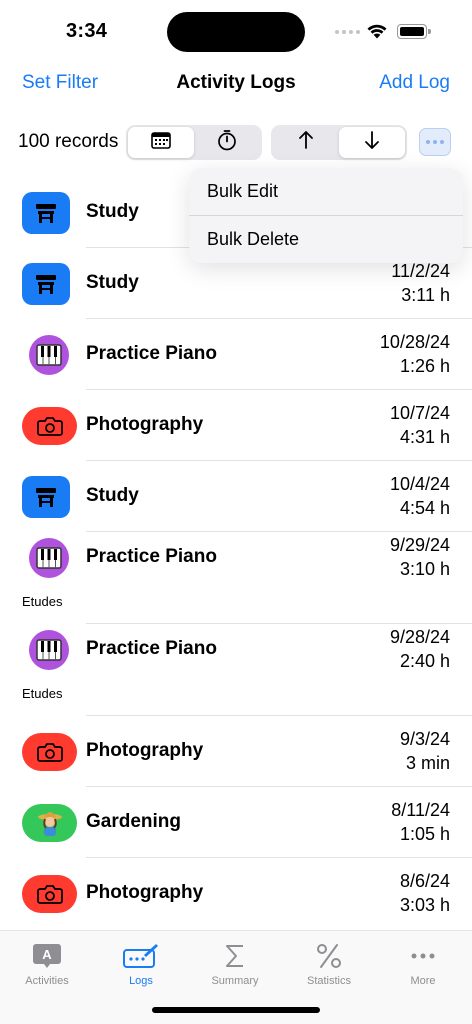  What do you see at coordinates (236, 893) in the screenshot?
I see `log-row: Photography 8/6/24 3:03 h` at bounding box center [236, 893].